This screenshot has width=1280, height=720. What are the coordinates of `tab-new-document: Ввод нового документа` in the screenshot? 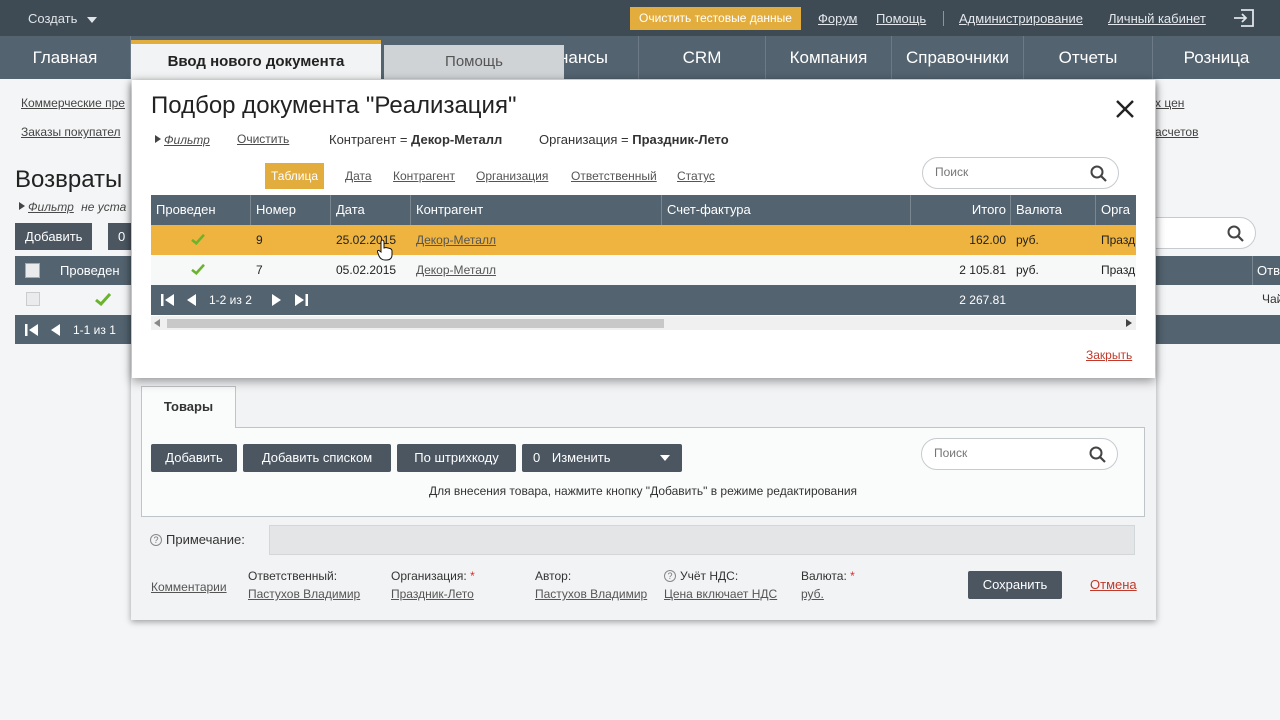 It's located at (256, 59).